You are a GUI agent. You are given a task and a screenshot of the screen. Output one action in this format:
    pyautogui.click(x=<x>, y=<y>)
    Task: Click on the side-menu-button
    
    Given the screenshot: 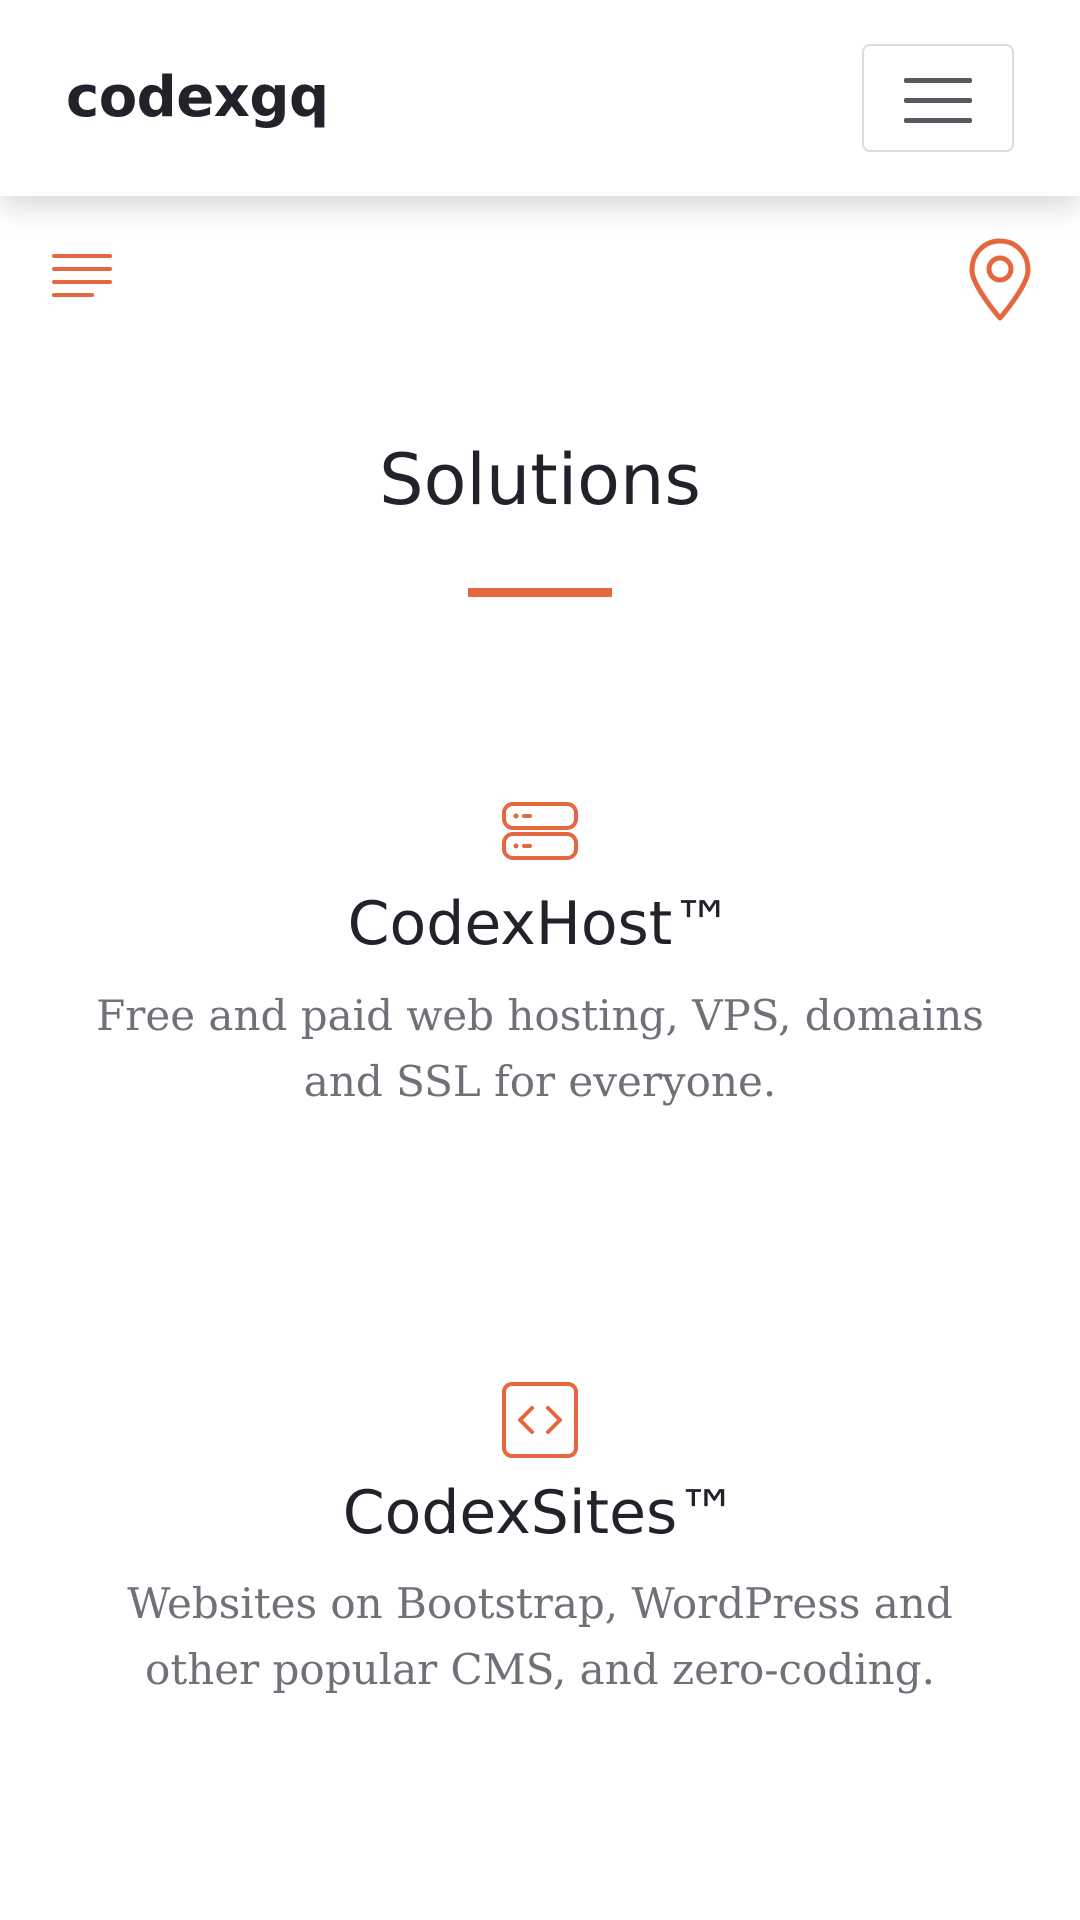 What is the action you would take?
    pyautogui.click(x=82, y=279)
    